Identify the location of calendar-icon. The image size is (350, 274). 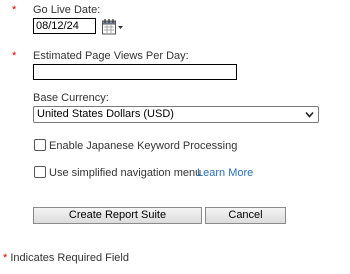
(112, 27).